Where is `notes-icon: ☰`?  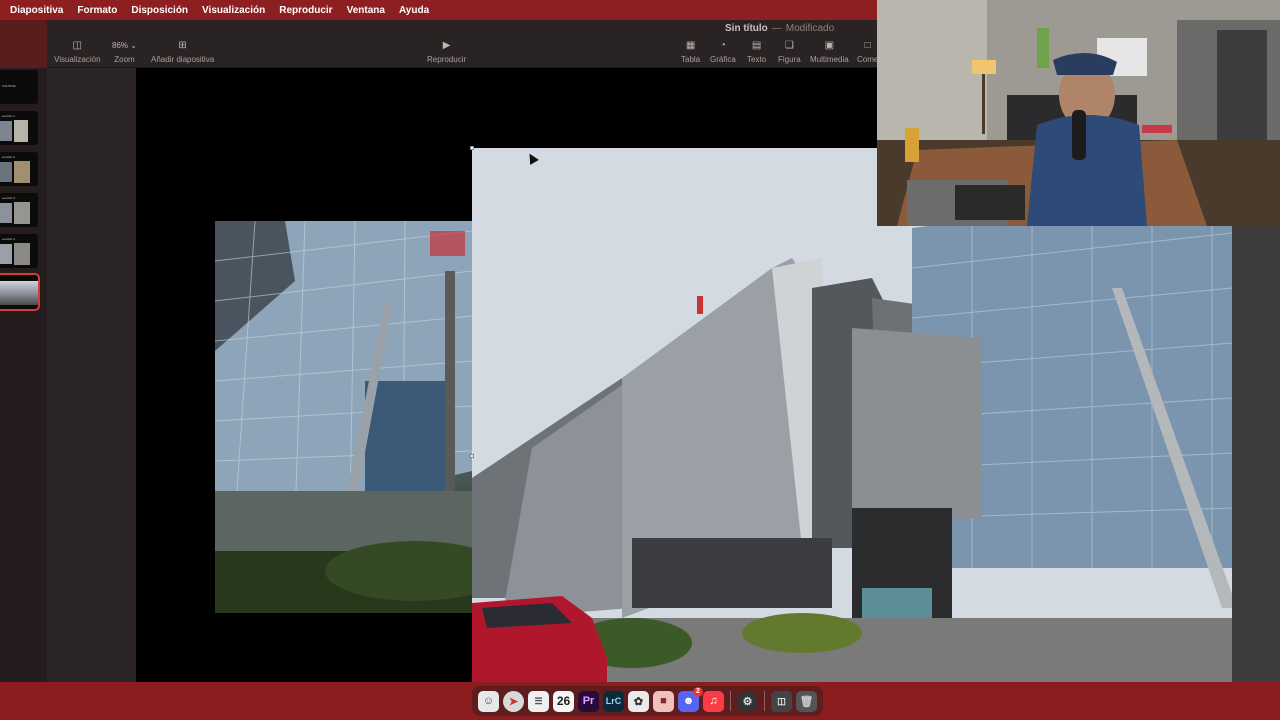 notes-icon: ☰ is located at coordinates (538, 701).